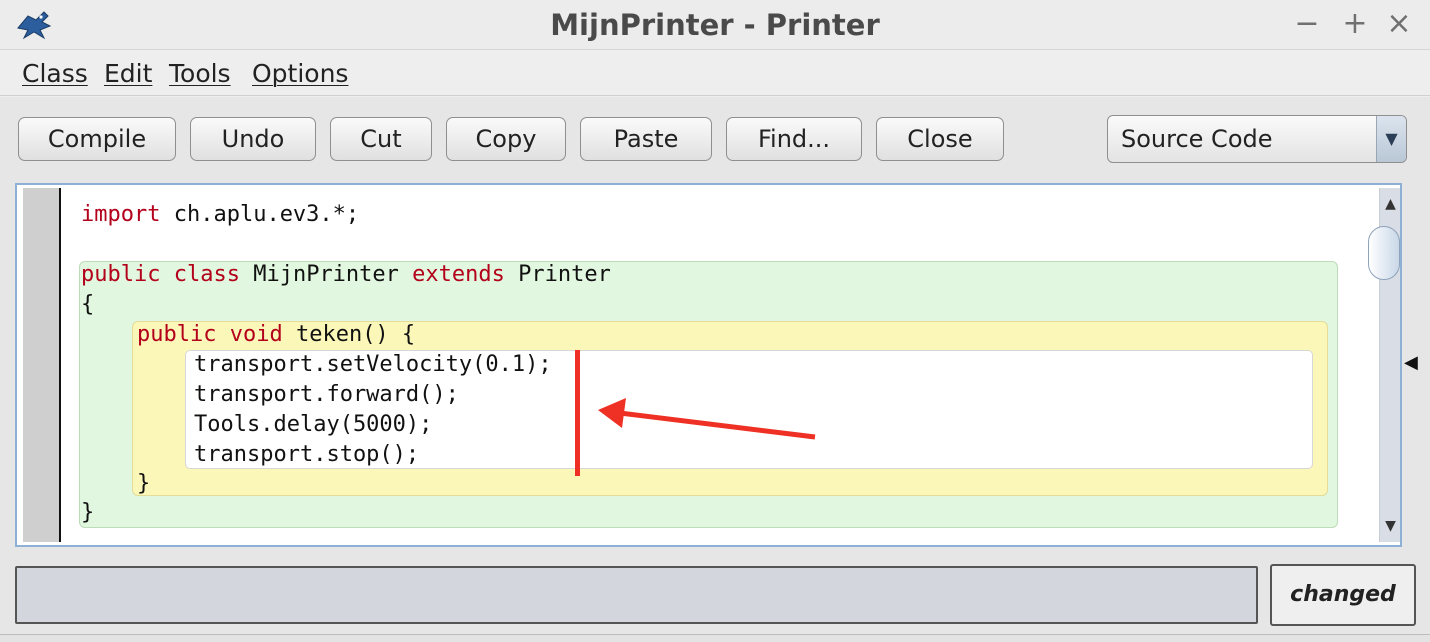 This screenshot has height=642, width=1430. I want to click on status-message-field, so click(636, 595).